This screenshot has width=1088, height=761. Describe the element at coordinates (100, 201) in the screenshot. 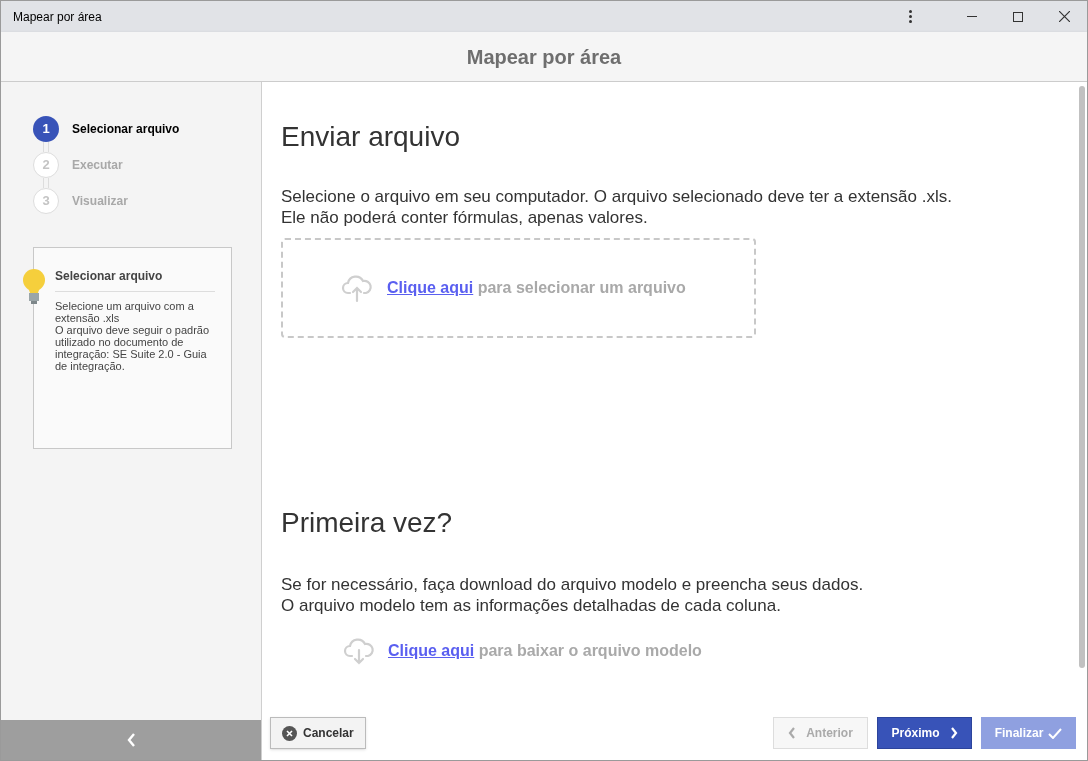

I see `step-label: Visualizar` at that location.